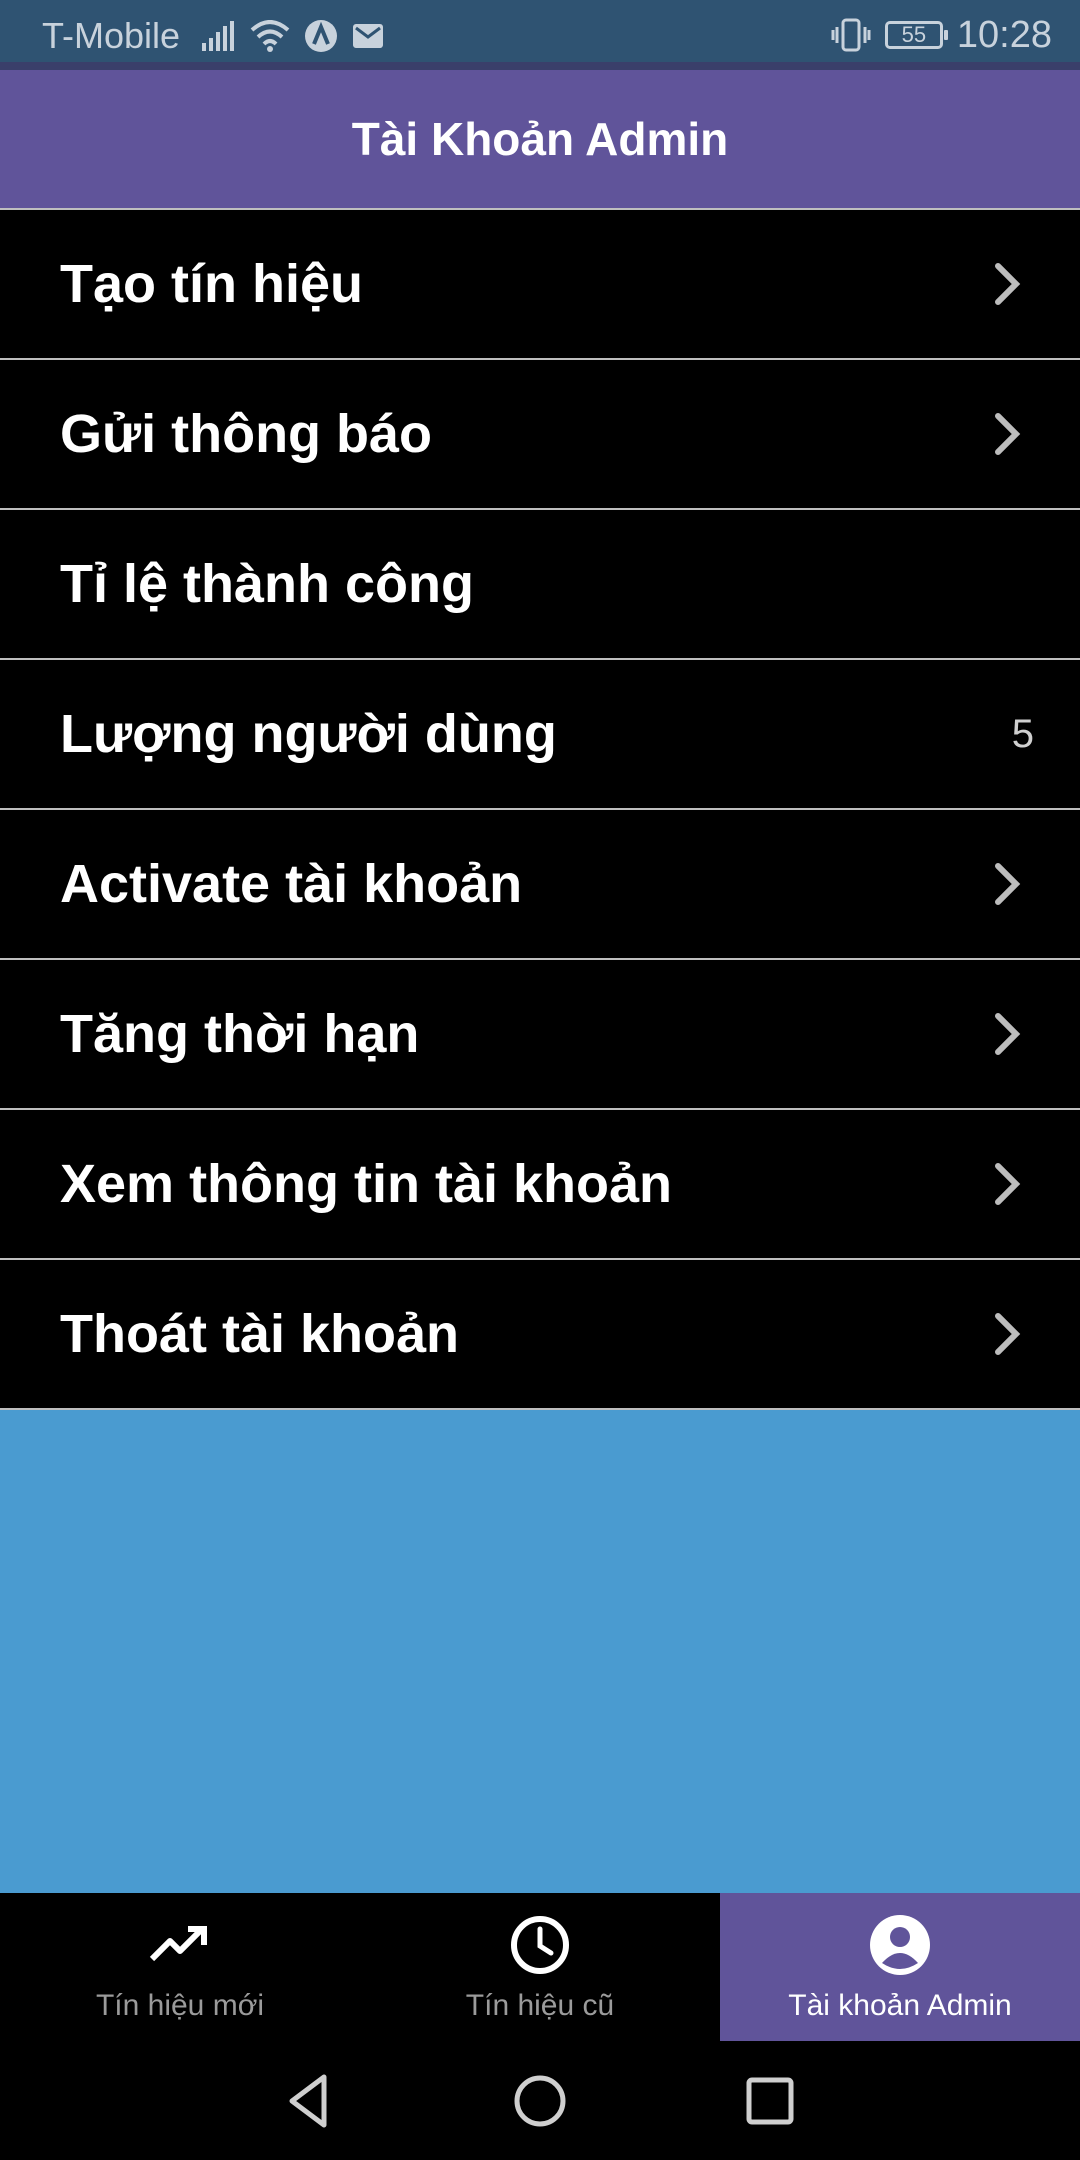  I want to click on menu-item-label: Gửi thông báo, so click(246, 434).